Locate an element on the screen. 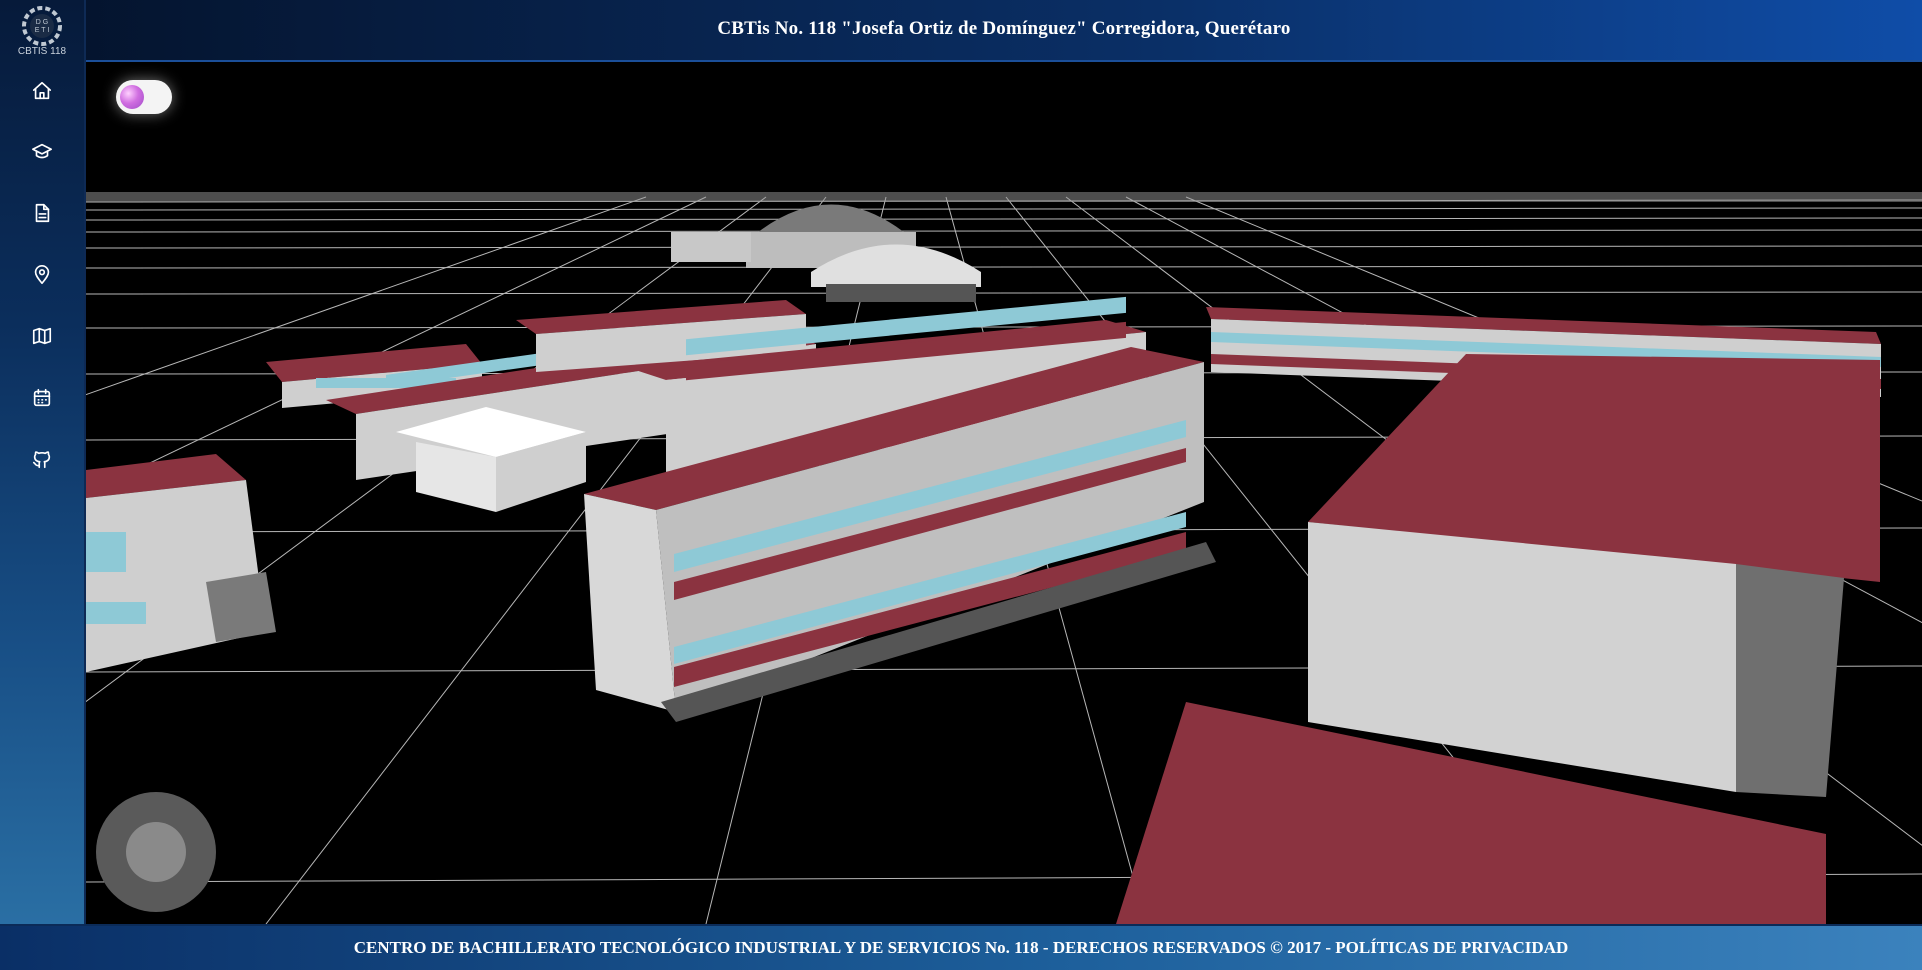 This screenshot has width=1922, height=970. home-icon is located at coordinates (42, 90).